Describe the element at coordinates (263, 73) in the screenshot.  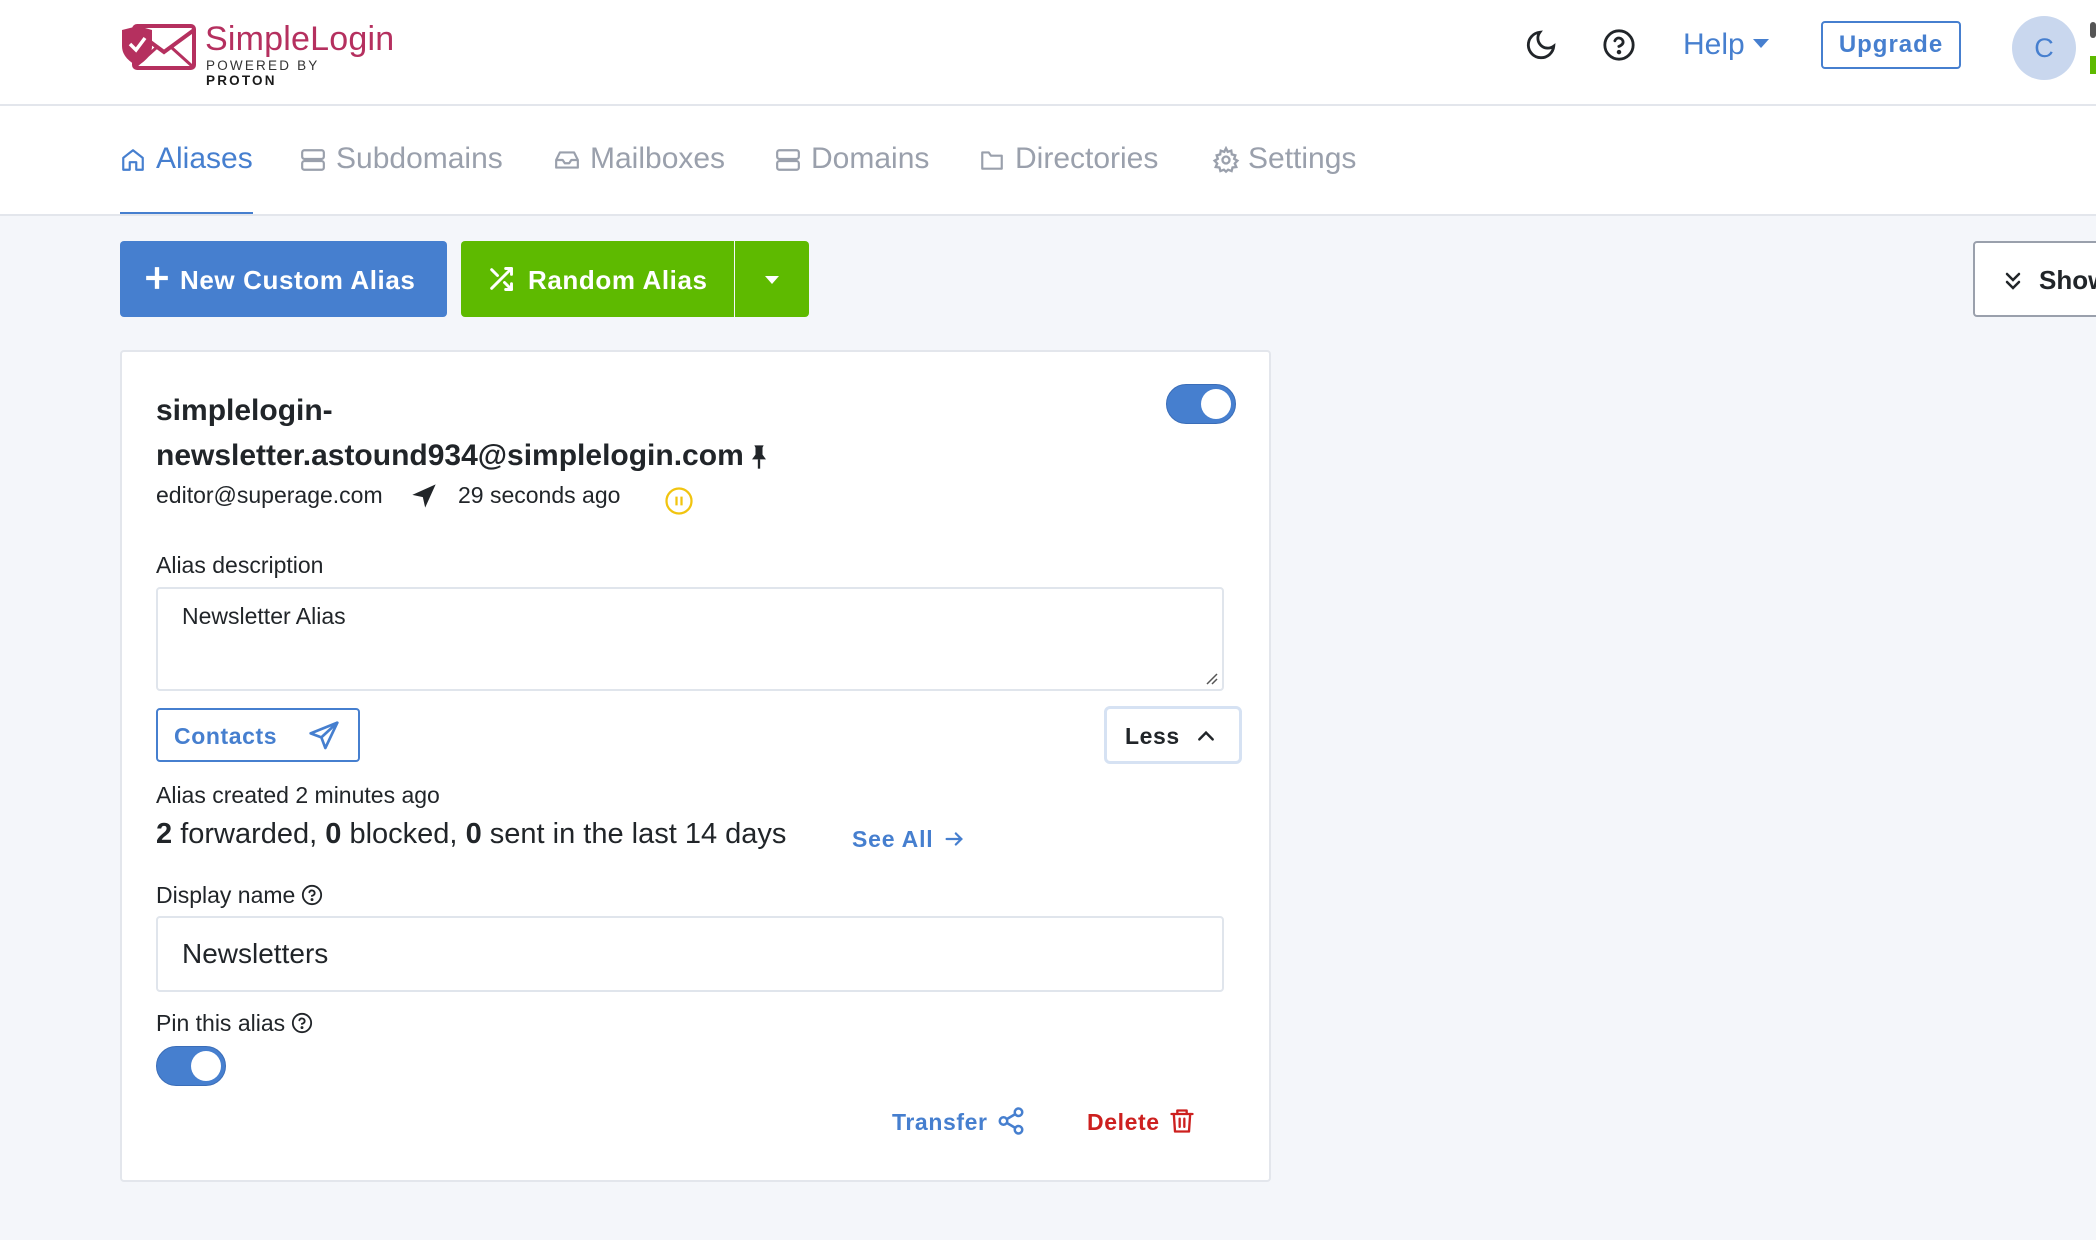
I see `brand-tagline: POWERED BY PROTON` at that location.